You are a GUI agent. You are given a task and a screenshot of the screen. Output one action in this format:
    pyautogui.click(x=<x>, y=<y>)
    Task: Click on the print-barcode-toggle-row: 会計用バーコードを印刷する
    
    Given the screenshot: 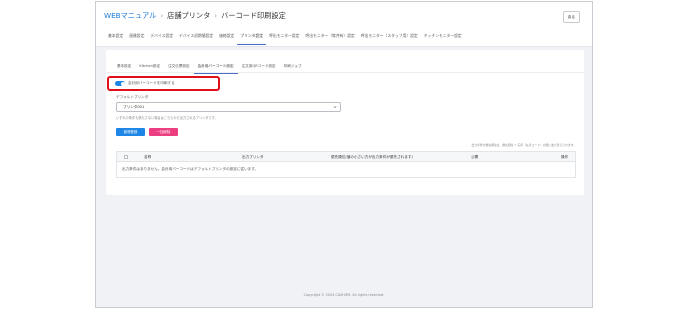 What is the action you would take?
    pyautogui.click(x=145, y=83)
    